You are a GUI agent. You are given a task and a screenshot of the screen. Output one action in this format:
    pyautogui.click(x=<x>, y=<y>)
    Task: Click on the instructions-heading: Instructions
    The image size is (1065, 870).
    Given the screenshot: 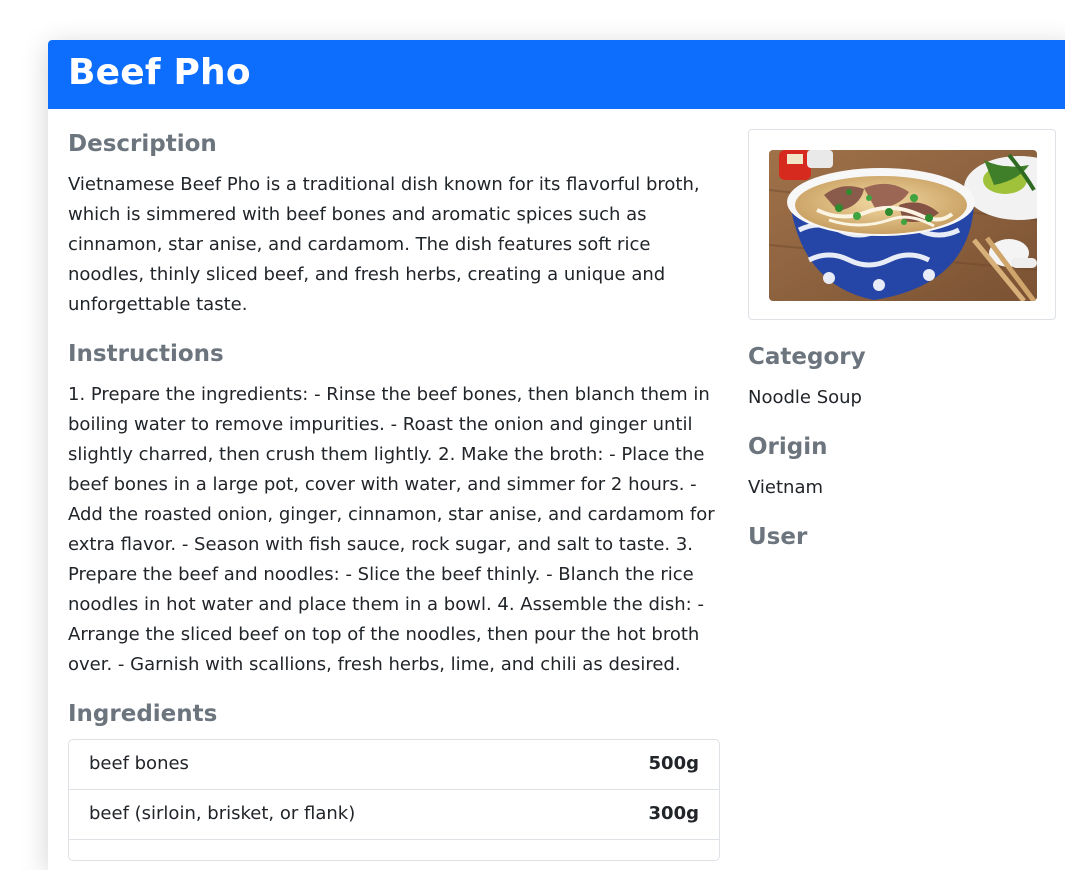 What is the action you would take?
    pyautogui.click(x=146, y=354)
    